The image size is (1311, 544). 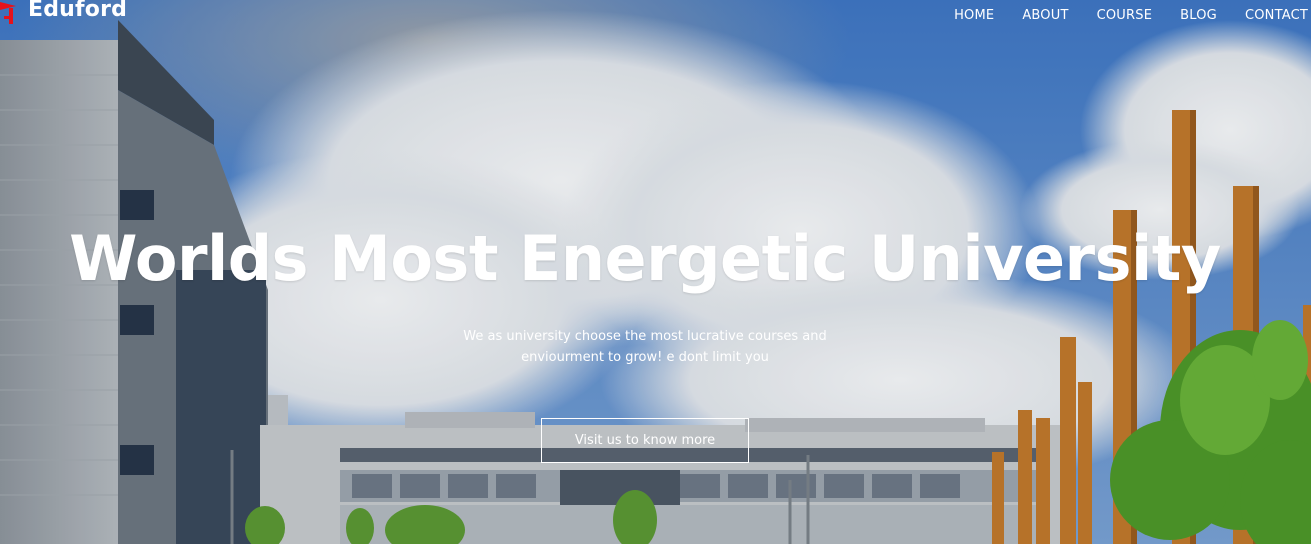 What do you see at coordinates (645, 357) in the screenshot?
I see `hero-subtitle-line-2: enviourment to grow! e dont limit you` at bounding box center [645, 357].